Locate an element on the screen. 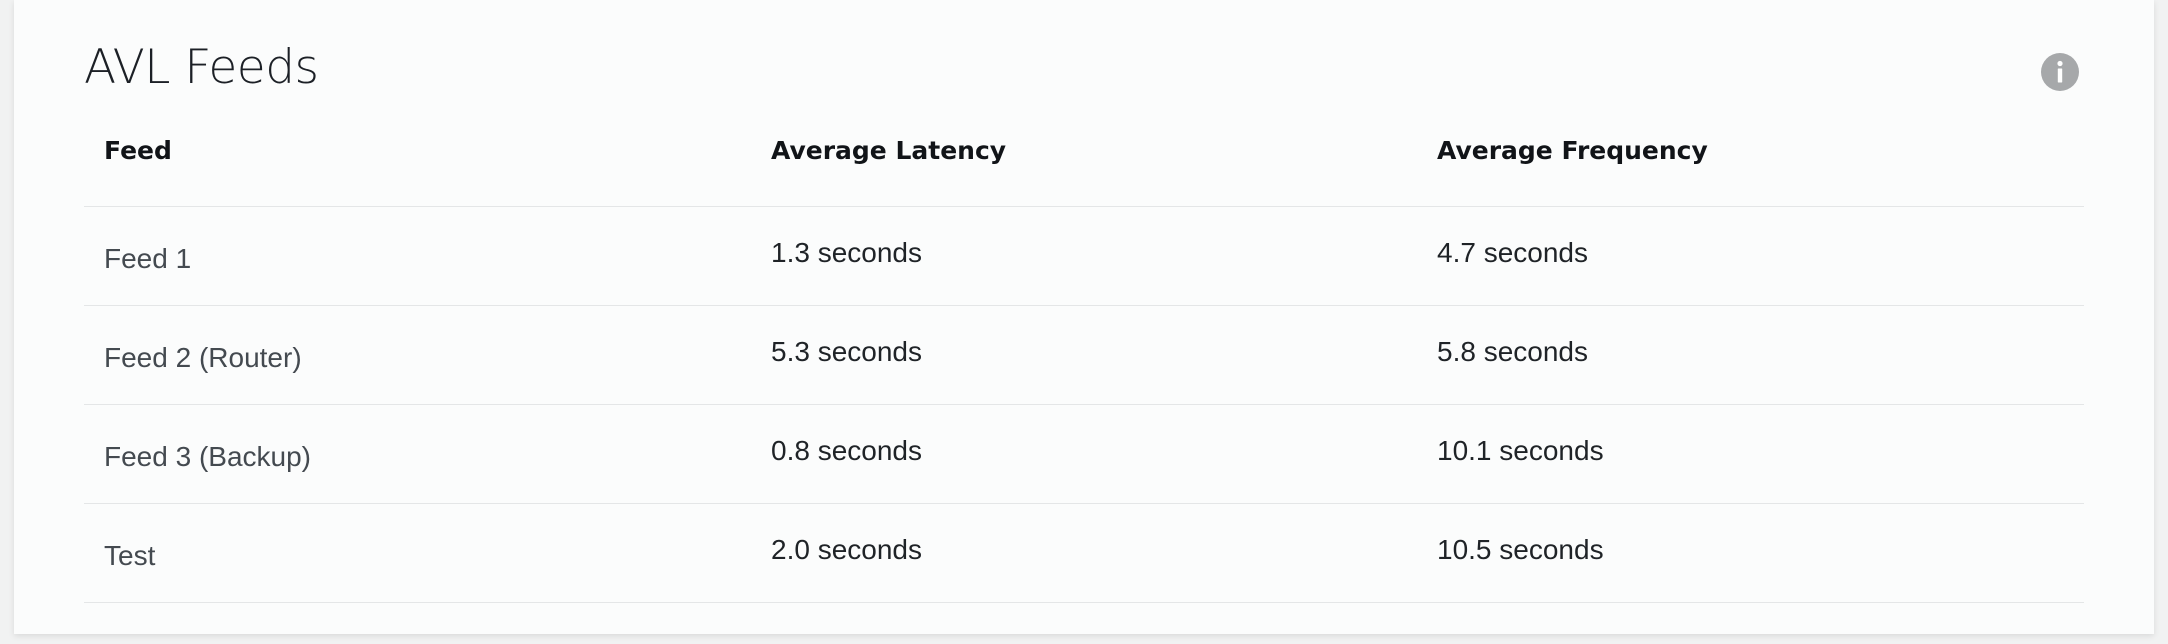  average-frequency-cell: 4.7 seconds is located at coordinates (1750, 256).